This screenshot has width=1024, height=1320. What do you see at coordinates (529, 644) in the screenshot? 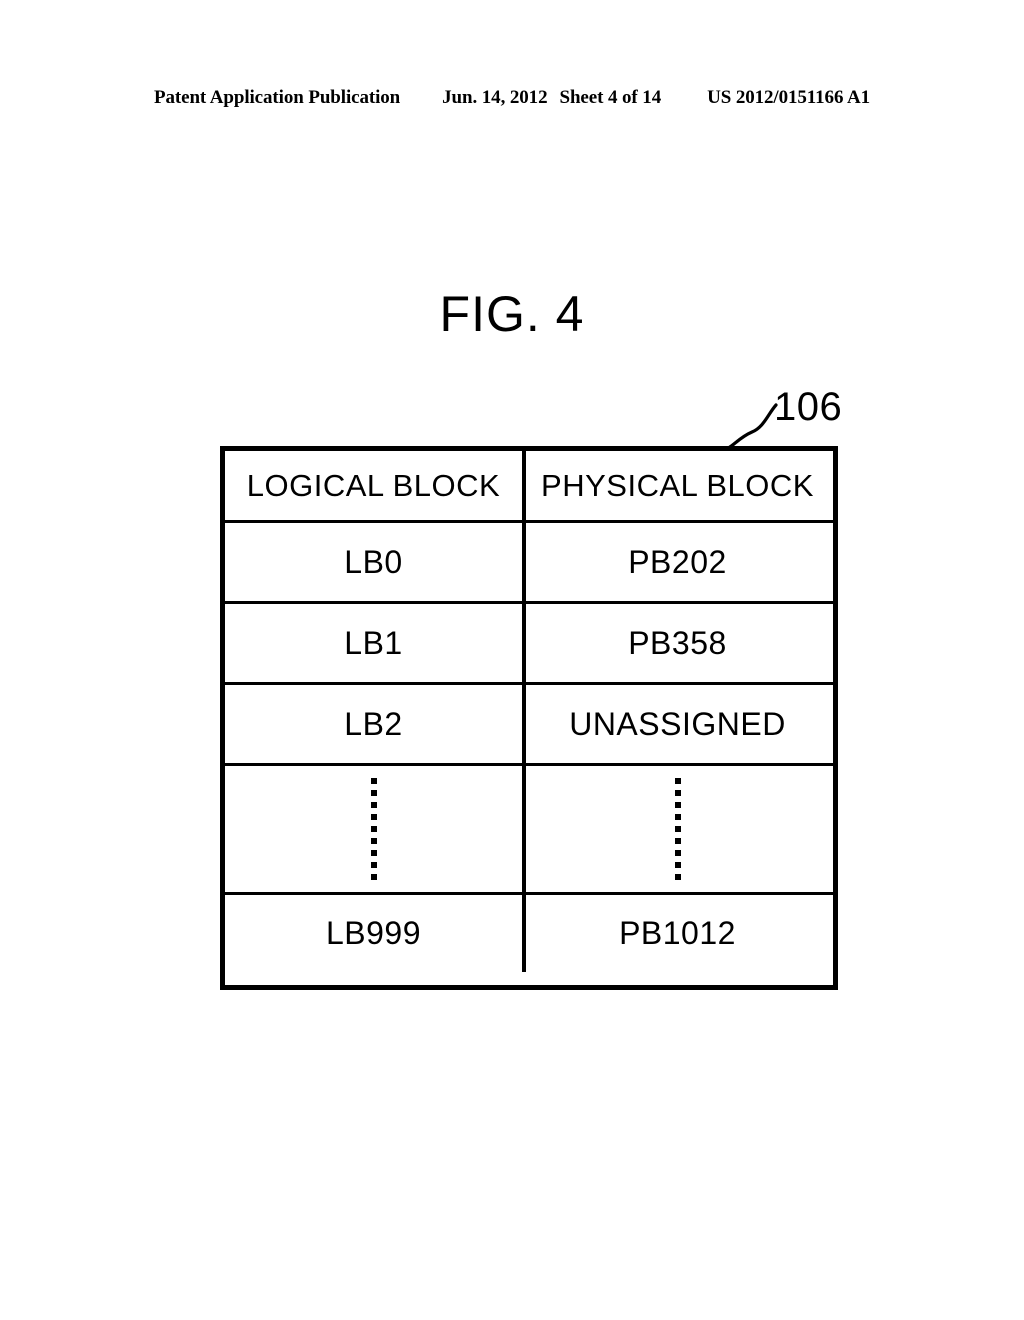
I see `table-row: LB1 PB358` at bounding box center [529, 644].